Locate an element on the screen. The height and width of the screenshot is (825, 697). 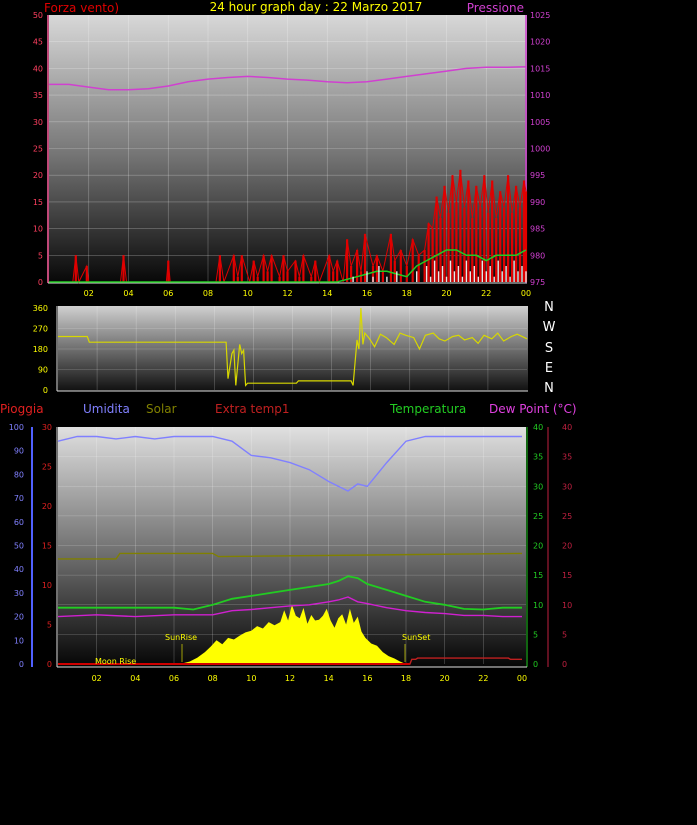
chart-date-title: 24 hour graph day : 22 Marzo 2017 is located at coordinates (316, 7).